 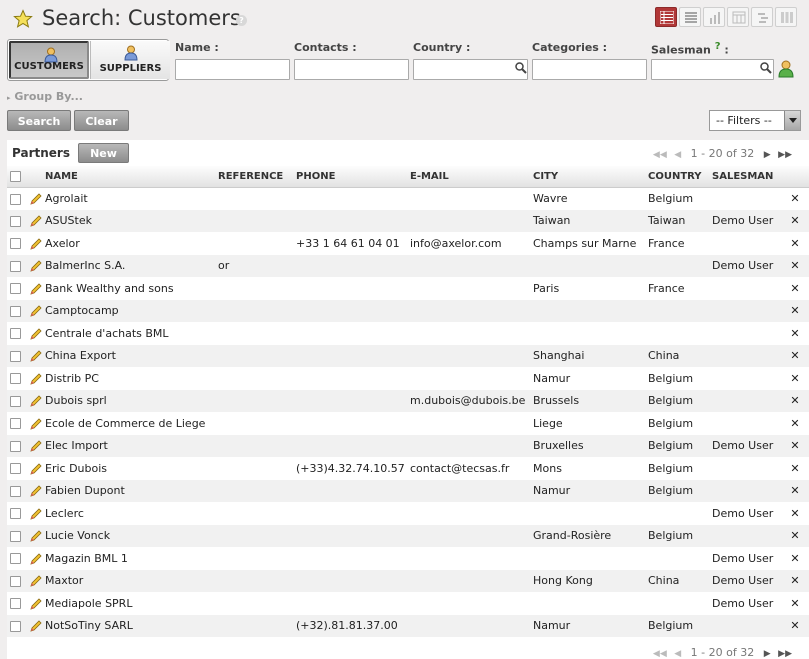 I want to click on column-header-country: COUNTRY, so click(x=677, y=177).